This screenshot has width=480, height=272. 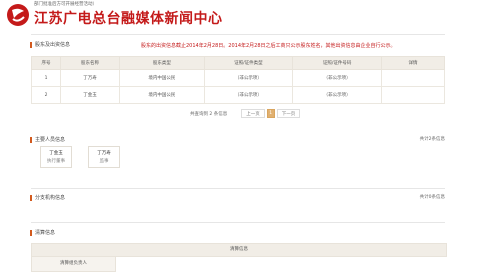 I want to click on person-card: 丁金玉 执行董事, so click(x=56, y=157).